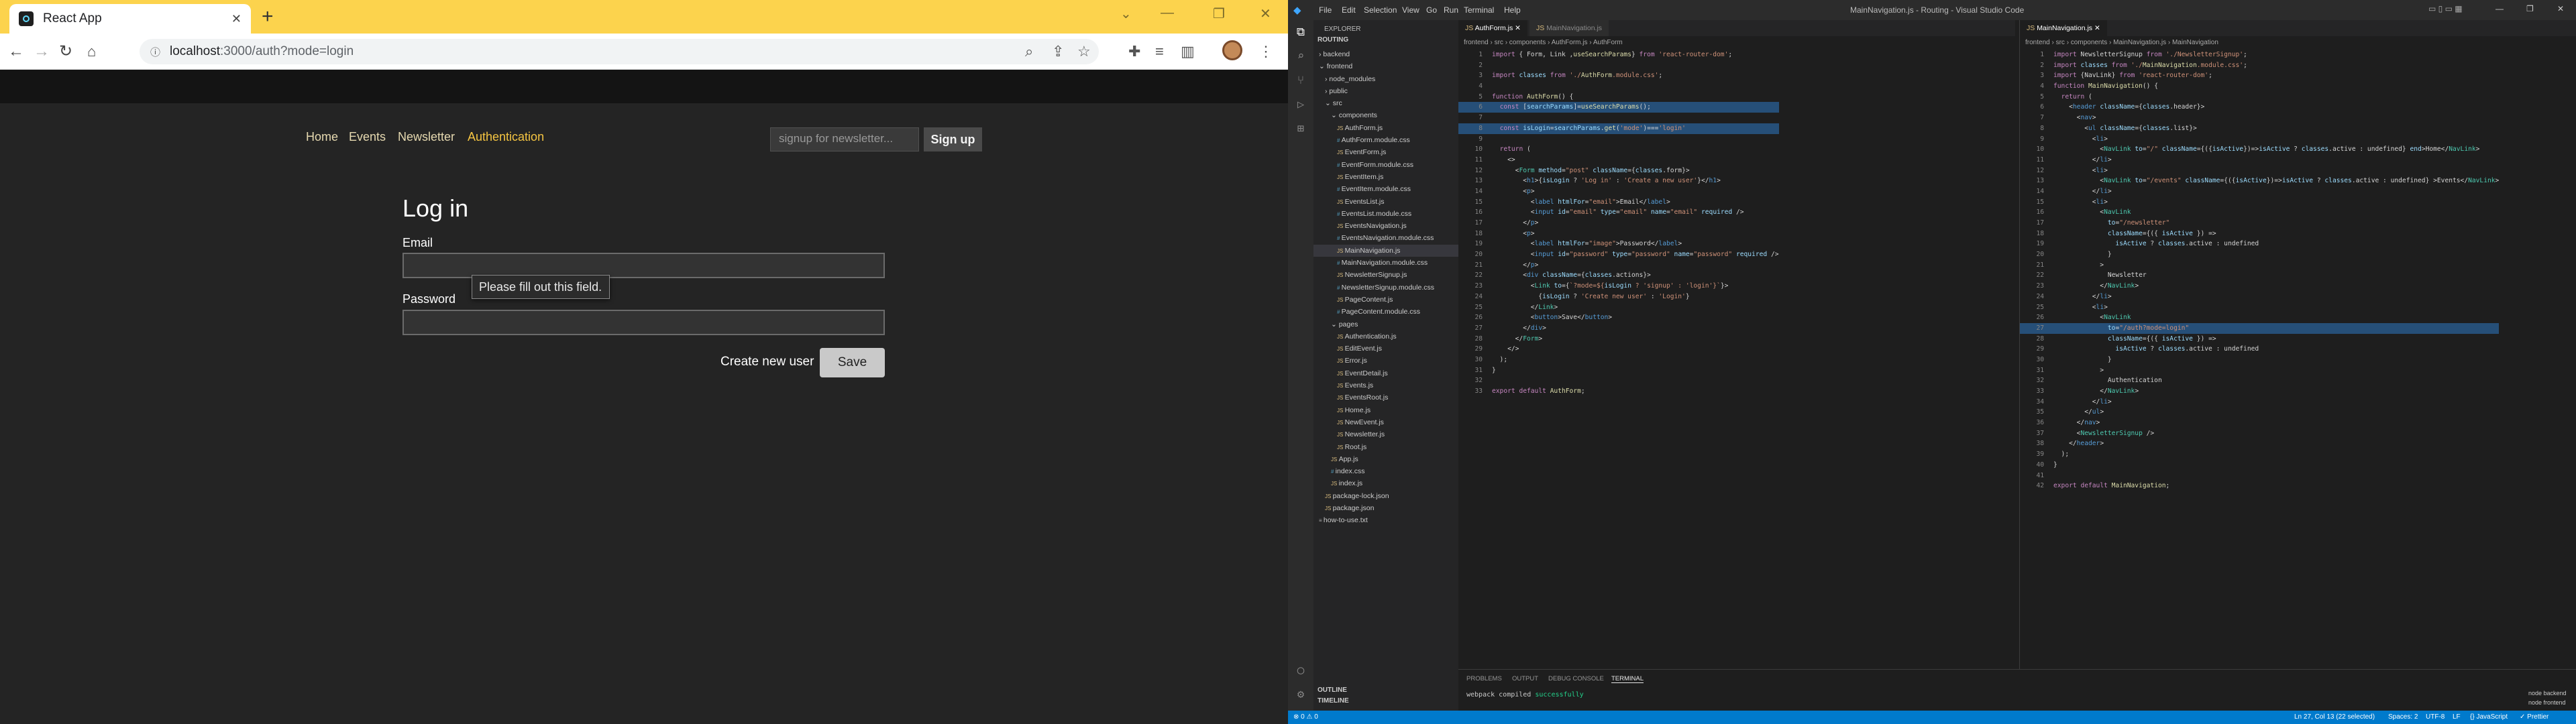 This screenshot has width=2576, height=724. What do you see at coordinates (1618, 265) in the screenshot?
I see `code-line: 21 </p>` at bounding box center [1618, 265].